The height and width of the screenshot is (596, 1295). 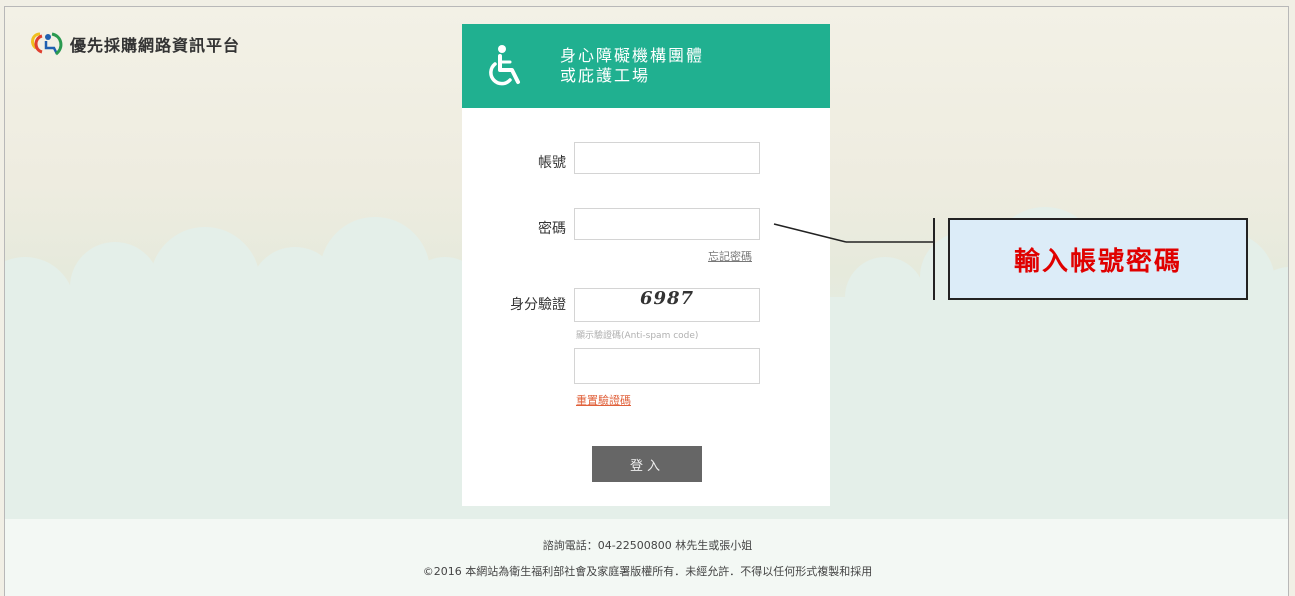 What do you see at coordinates (504, 65) in the screenshot?
I see `wheelchair-icon` at bounding box center [504, 65].